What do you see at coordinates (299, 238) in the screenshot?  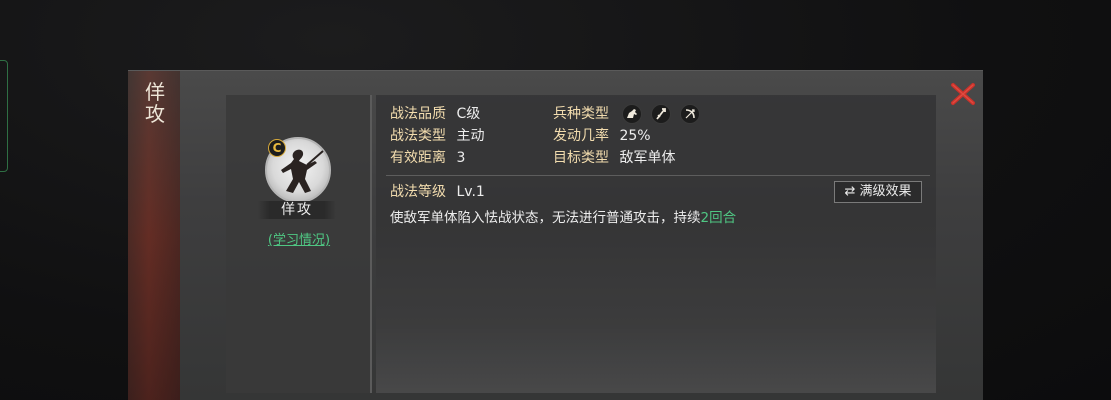 I see `learn-status-link: (学习情况)` at bounding box center [299, 238].